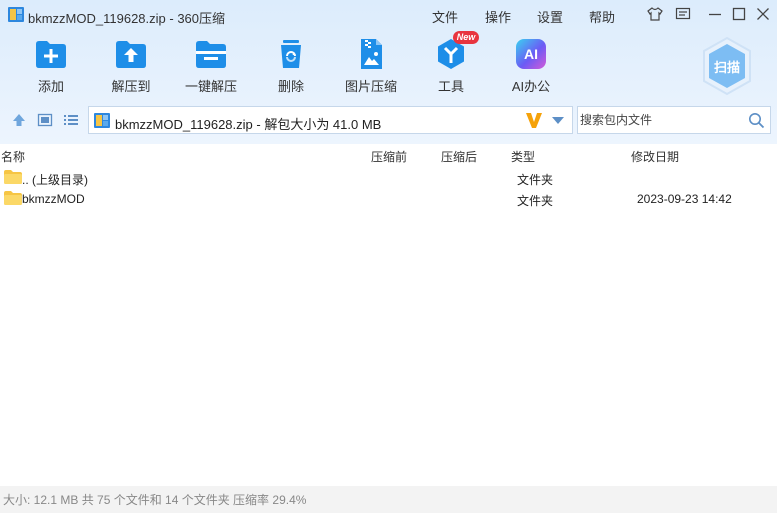 This screenshot has width=777, height=513. What do you see at coordinates (534, 120) in the screenshot?
I see `v-logo-icon` at bounding box center [534, 120].